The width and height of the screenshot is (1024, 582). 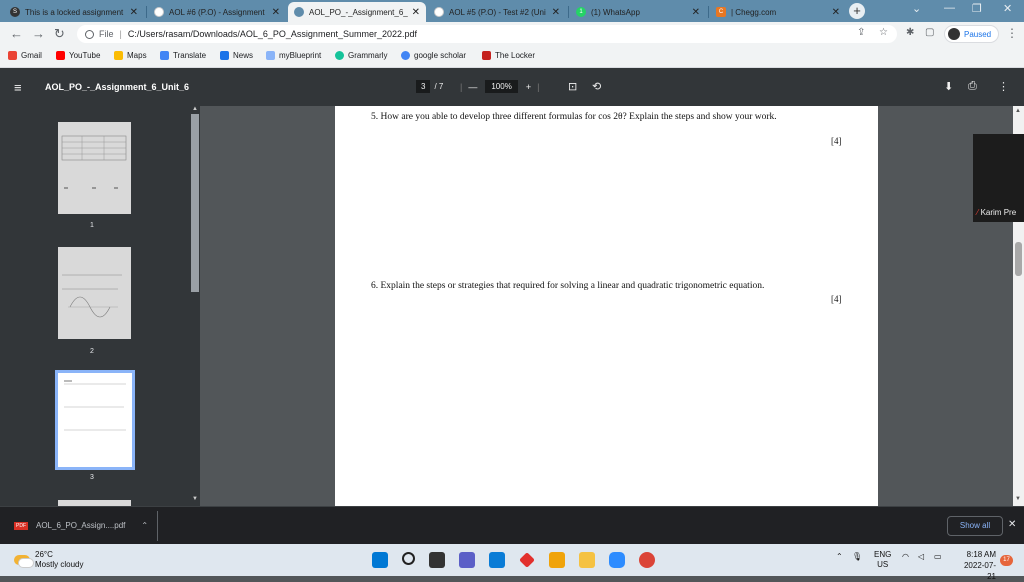 What do you see at coordinates (949, 8) in the screenshot?
I see `minimize-icon: —` at bounding box center [949, 8].